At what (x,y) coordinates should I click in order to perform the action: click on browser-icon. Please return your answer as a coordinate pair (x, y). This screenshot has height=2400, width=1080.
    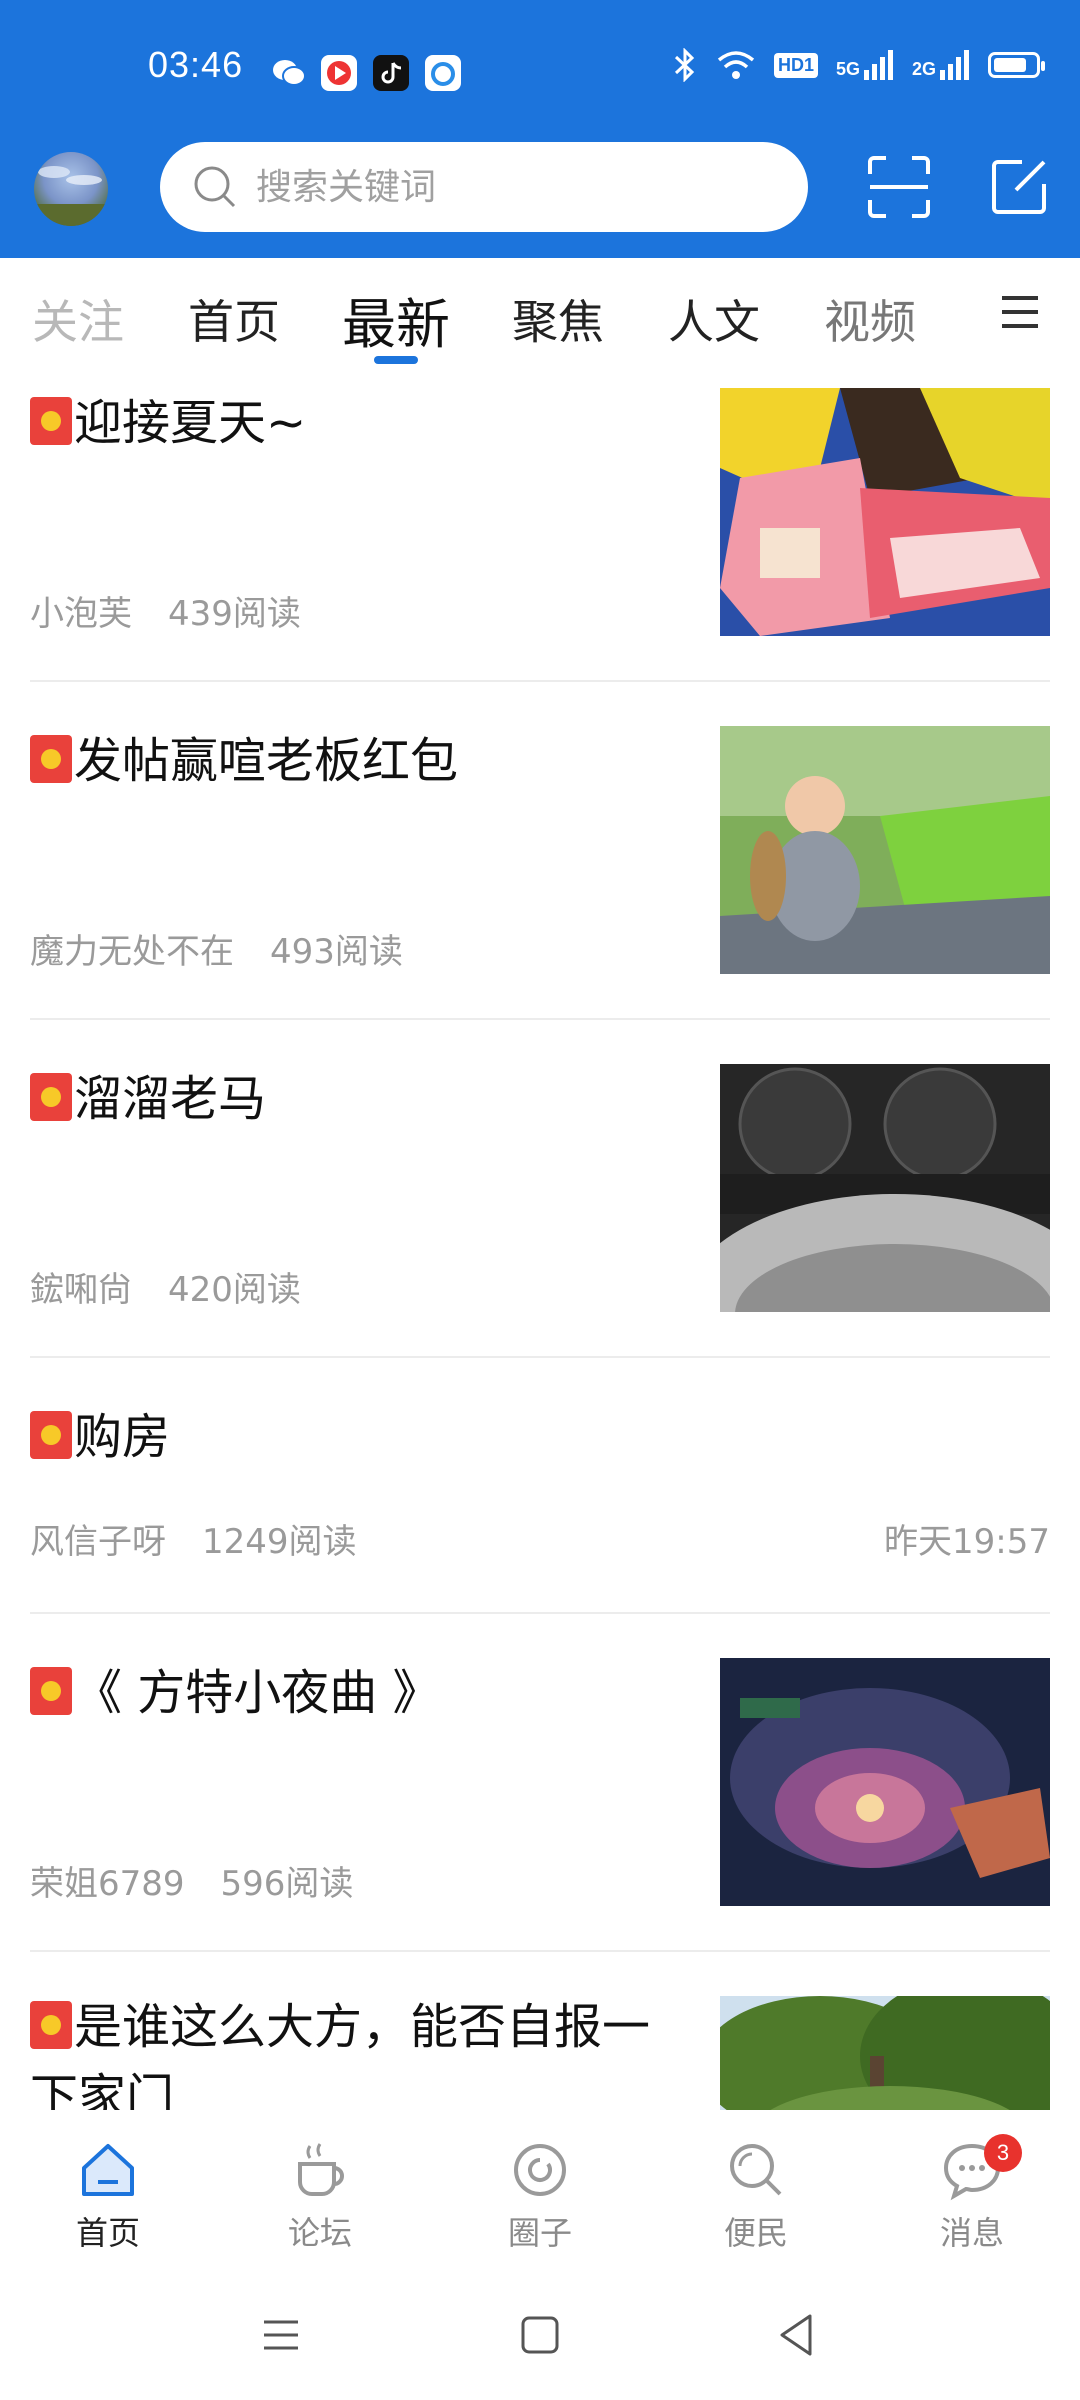
    Looking at the image, I should click on (443, 73).